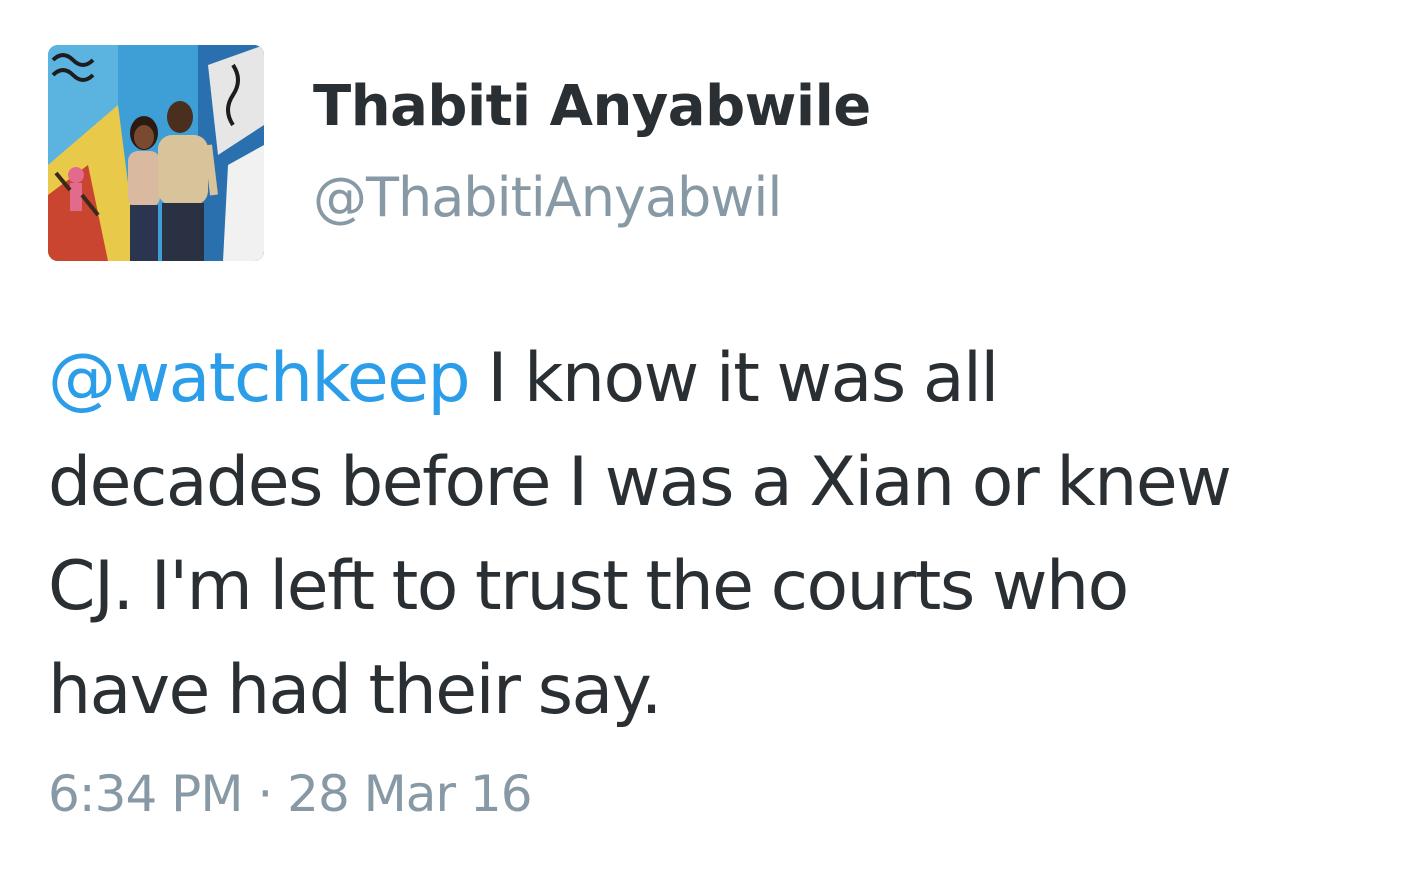  Describe the element at coordinates (592, 106) in the screenshot. I see `author-display-name: Thabiti Anyabwile` at that location.